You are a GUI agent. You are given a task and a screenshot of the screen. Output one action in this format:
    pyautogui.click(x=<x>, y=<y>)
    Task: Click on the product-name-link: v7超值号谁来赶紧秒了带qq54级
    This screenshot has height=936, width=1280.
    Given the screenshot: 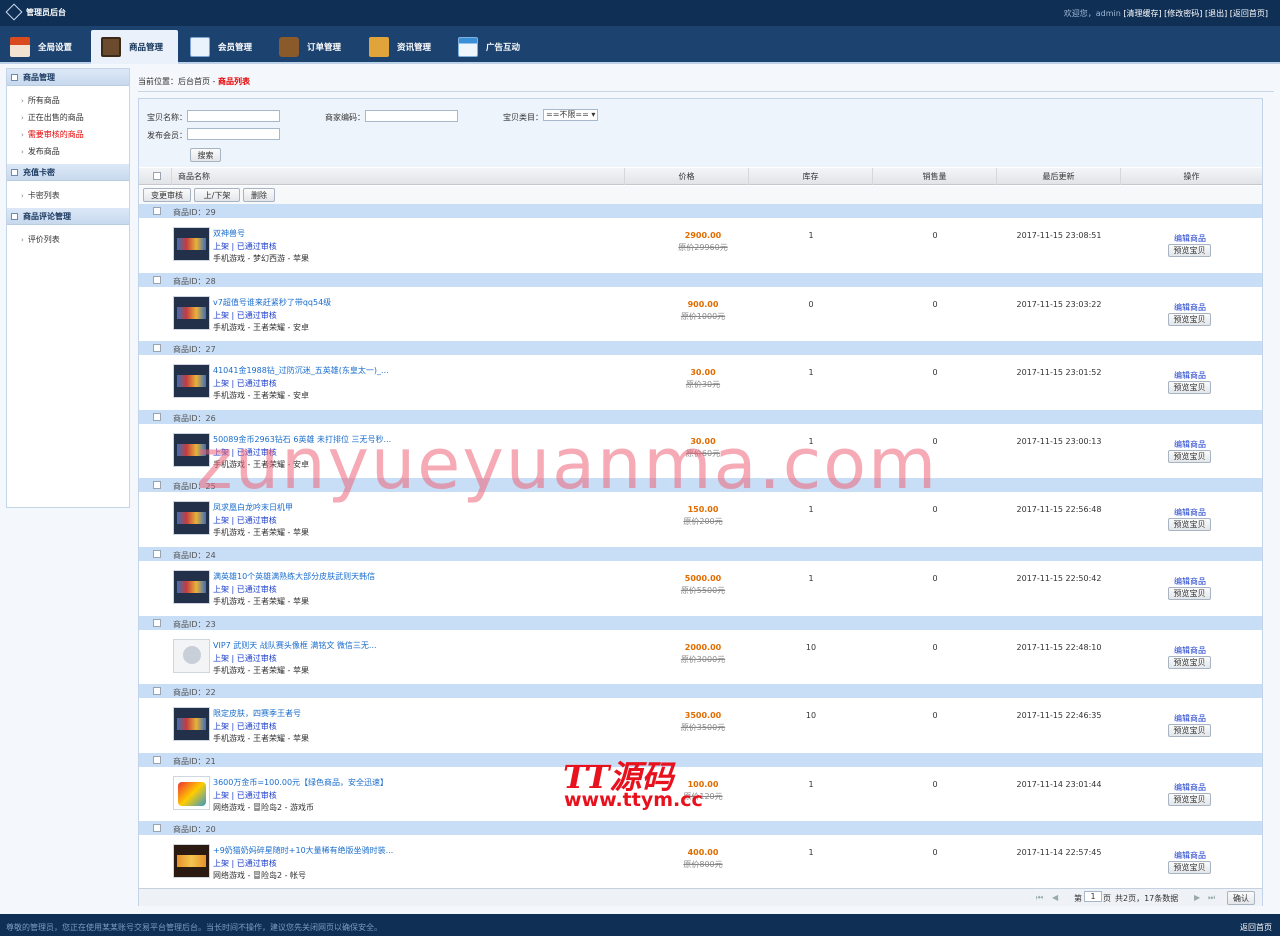 What is the action you would take?
    pyautogui.click(x=272, y=302)
    